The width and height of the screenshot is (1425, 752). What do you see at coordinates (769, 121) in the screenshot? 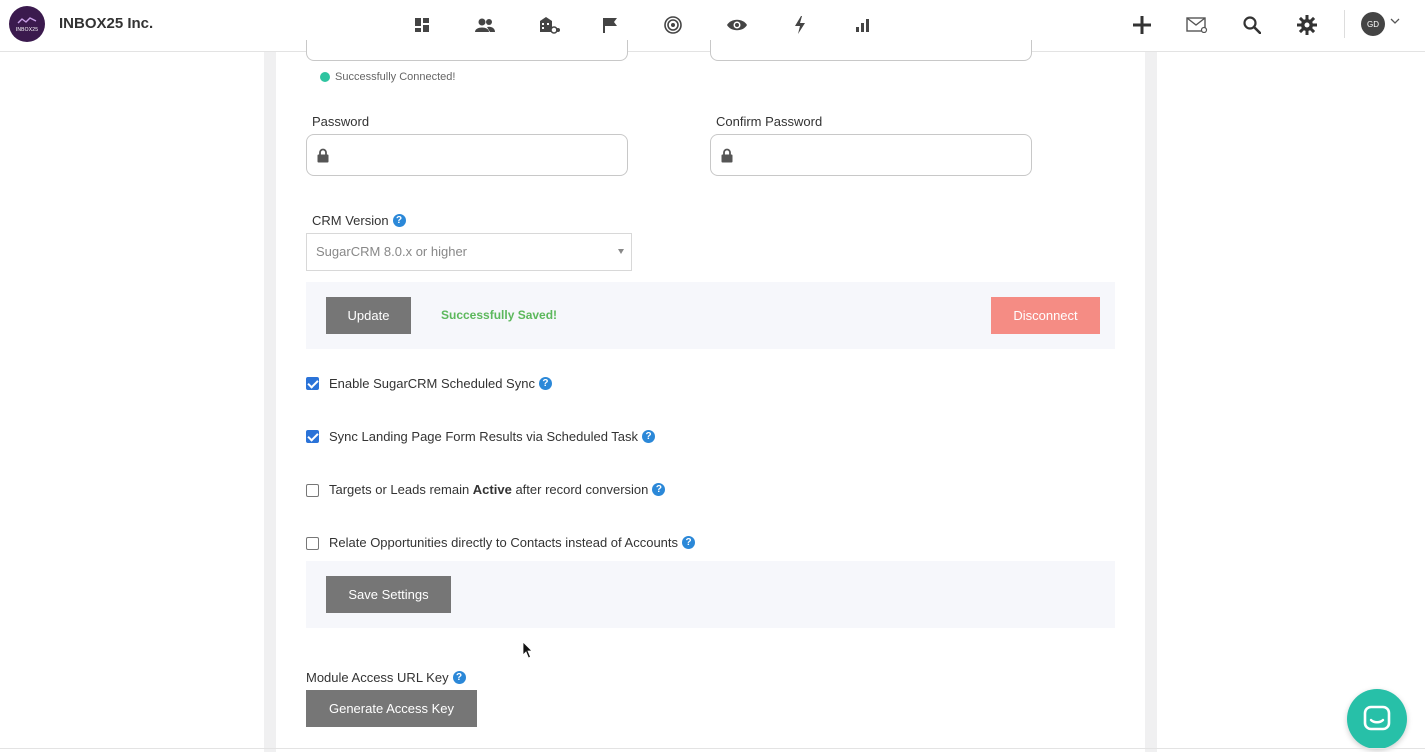
I see `confirm-password-label: Confirm Password` at bounding box center [769, 121].